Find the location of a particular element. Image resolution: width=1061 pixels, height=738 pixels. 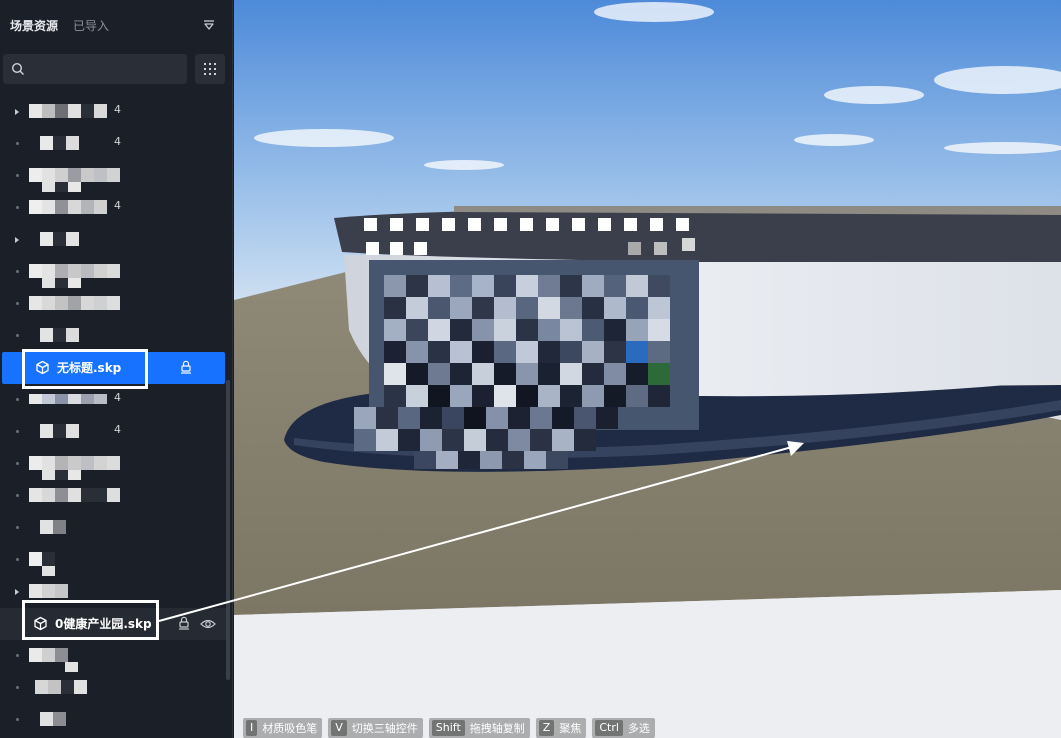

shortcut-action: 材质吸色笔 is located at coordinates (290, 728).